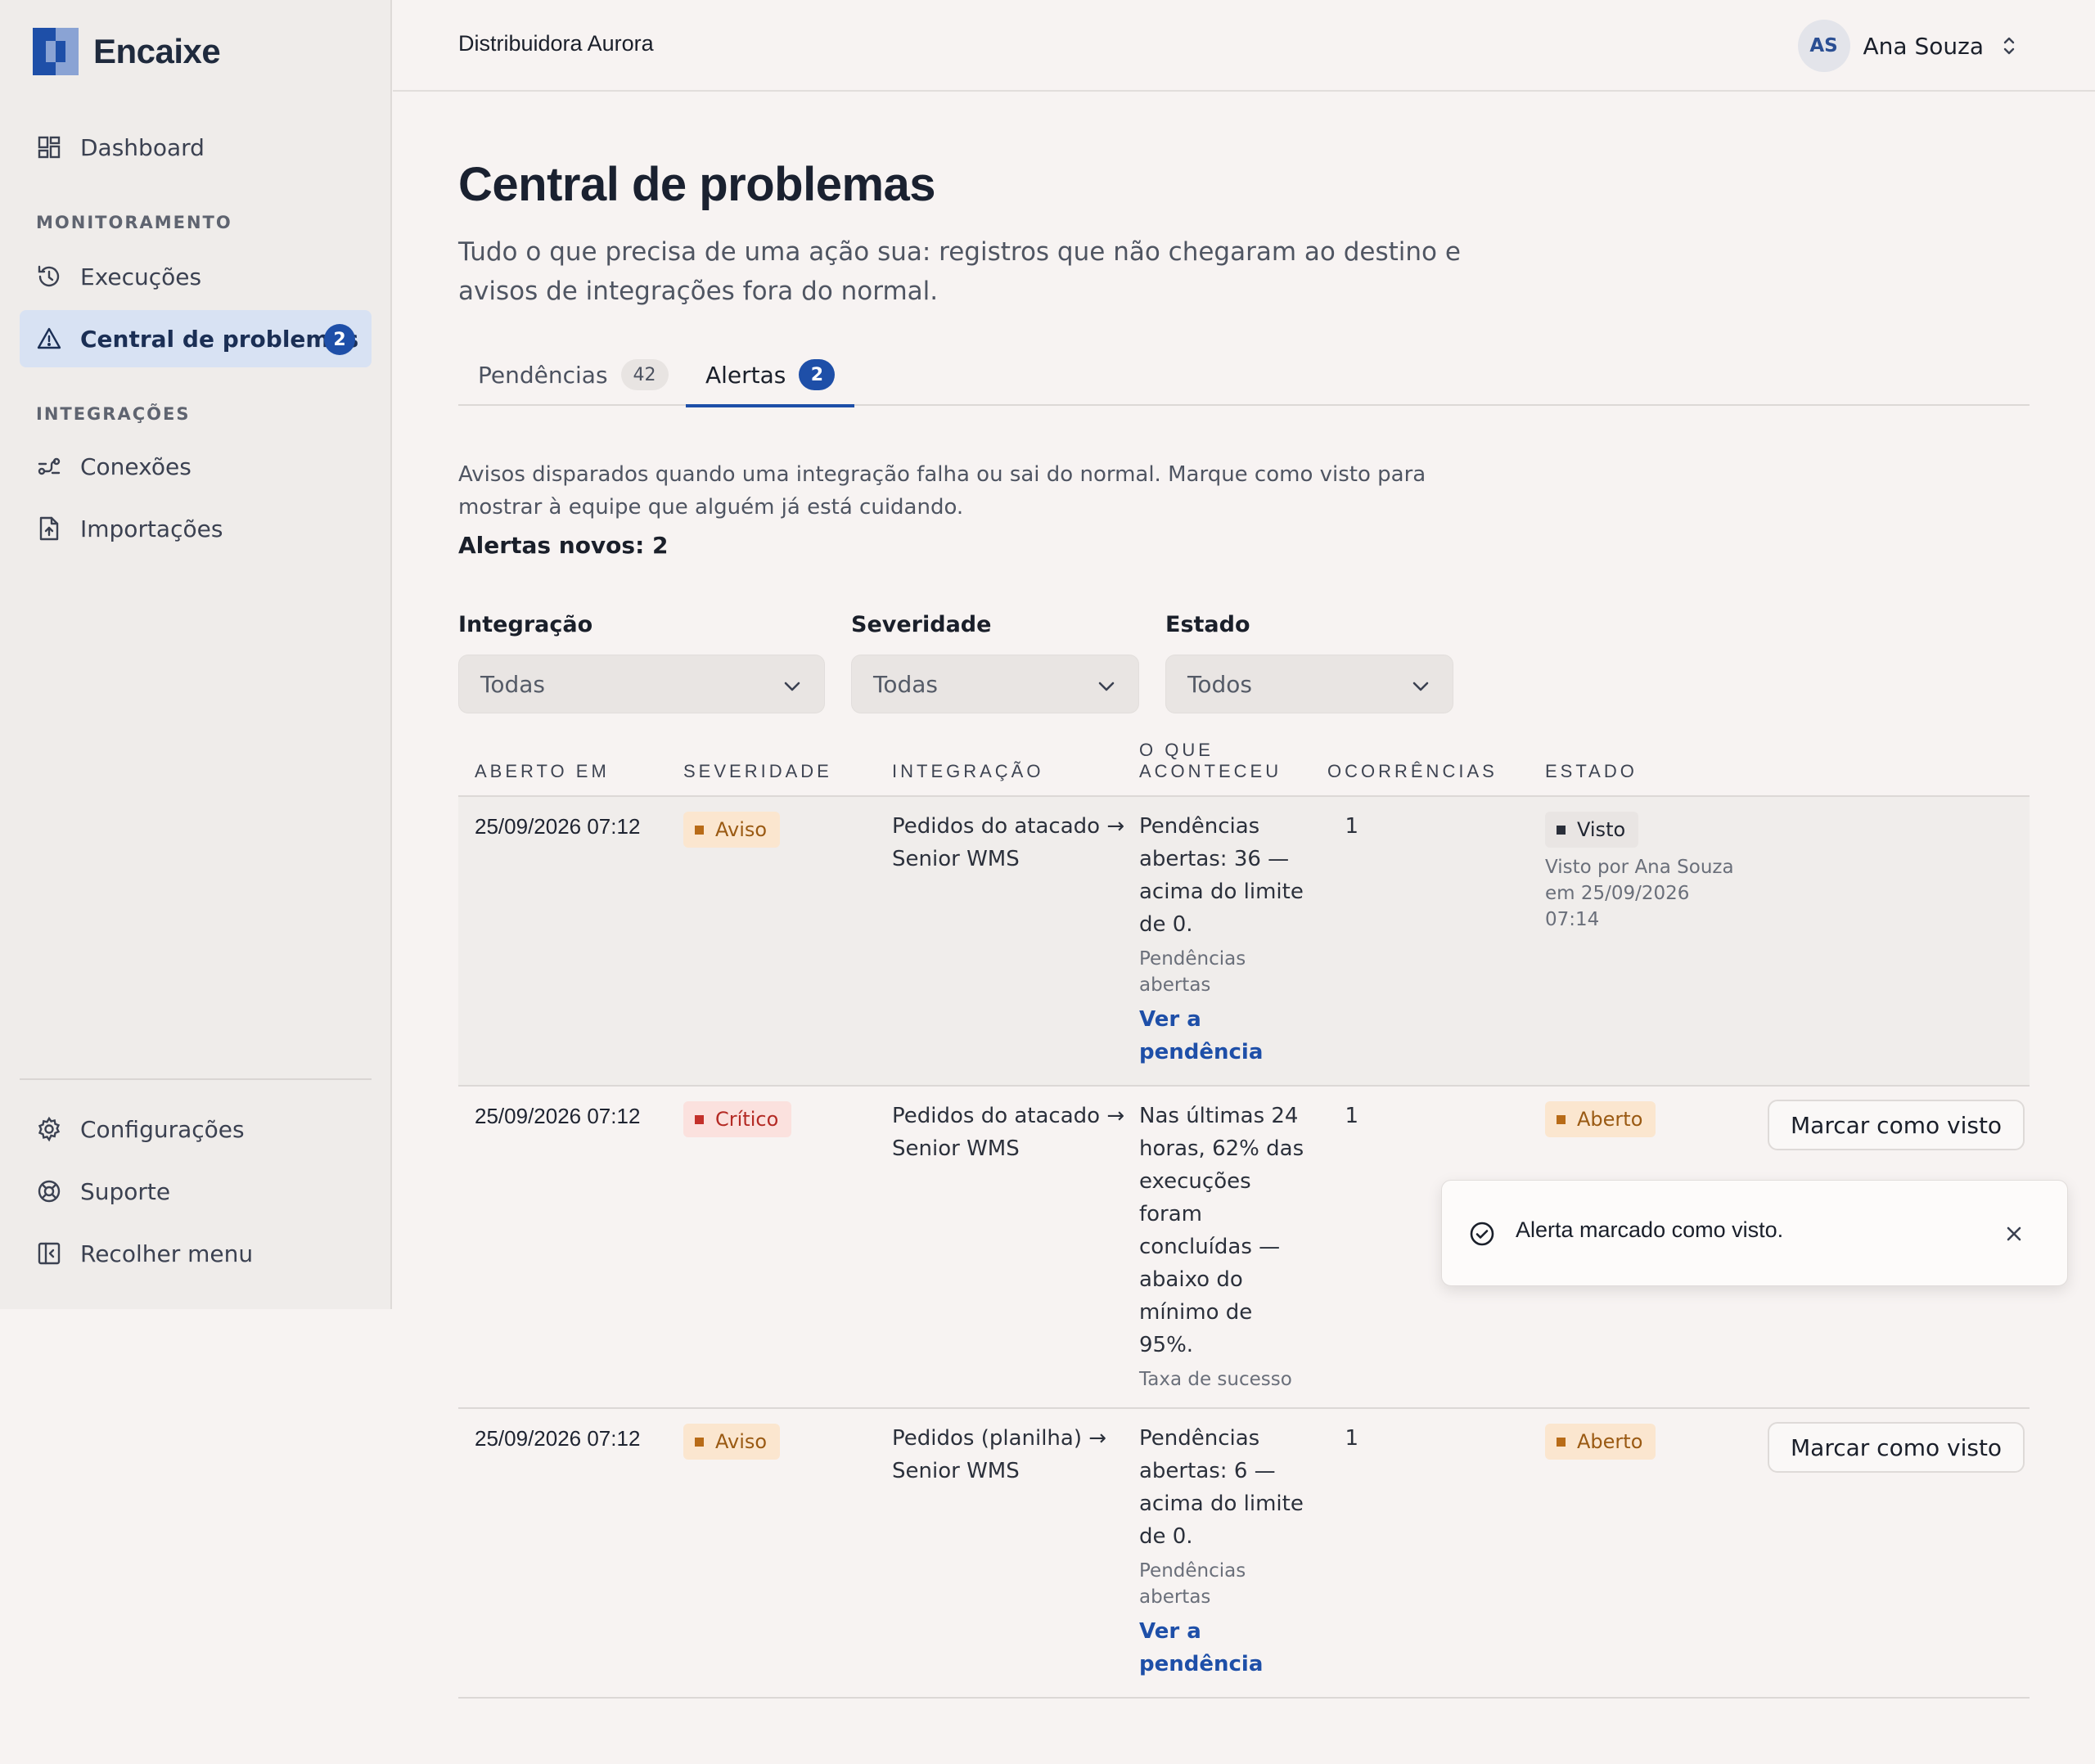  What do you see at coordinates (49, 276) in the screenshot?
I see `history-icon` at bounding box center [49, 276].